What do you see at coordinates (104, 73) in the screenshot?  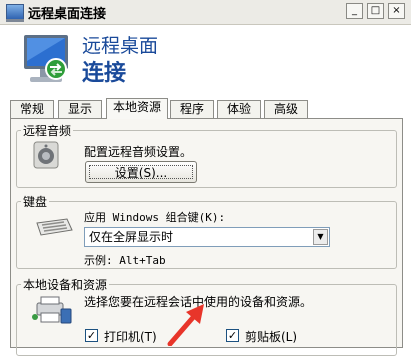 I see `header-title: 连接` at bounding box center [104, 73].